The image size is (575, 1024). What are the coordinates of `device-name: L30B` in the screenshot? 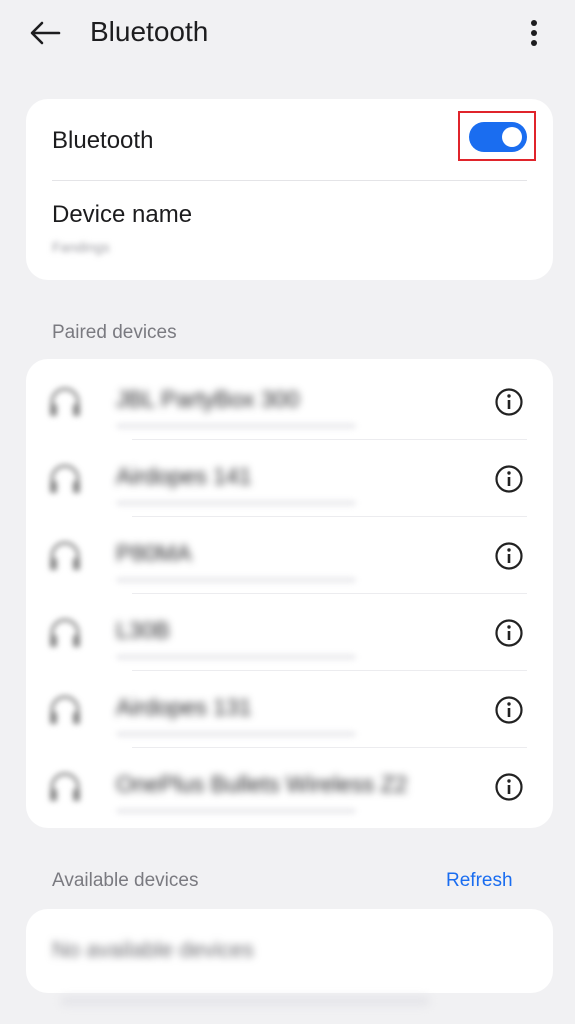 It's located at (143, 630).